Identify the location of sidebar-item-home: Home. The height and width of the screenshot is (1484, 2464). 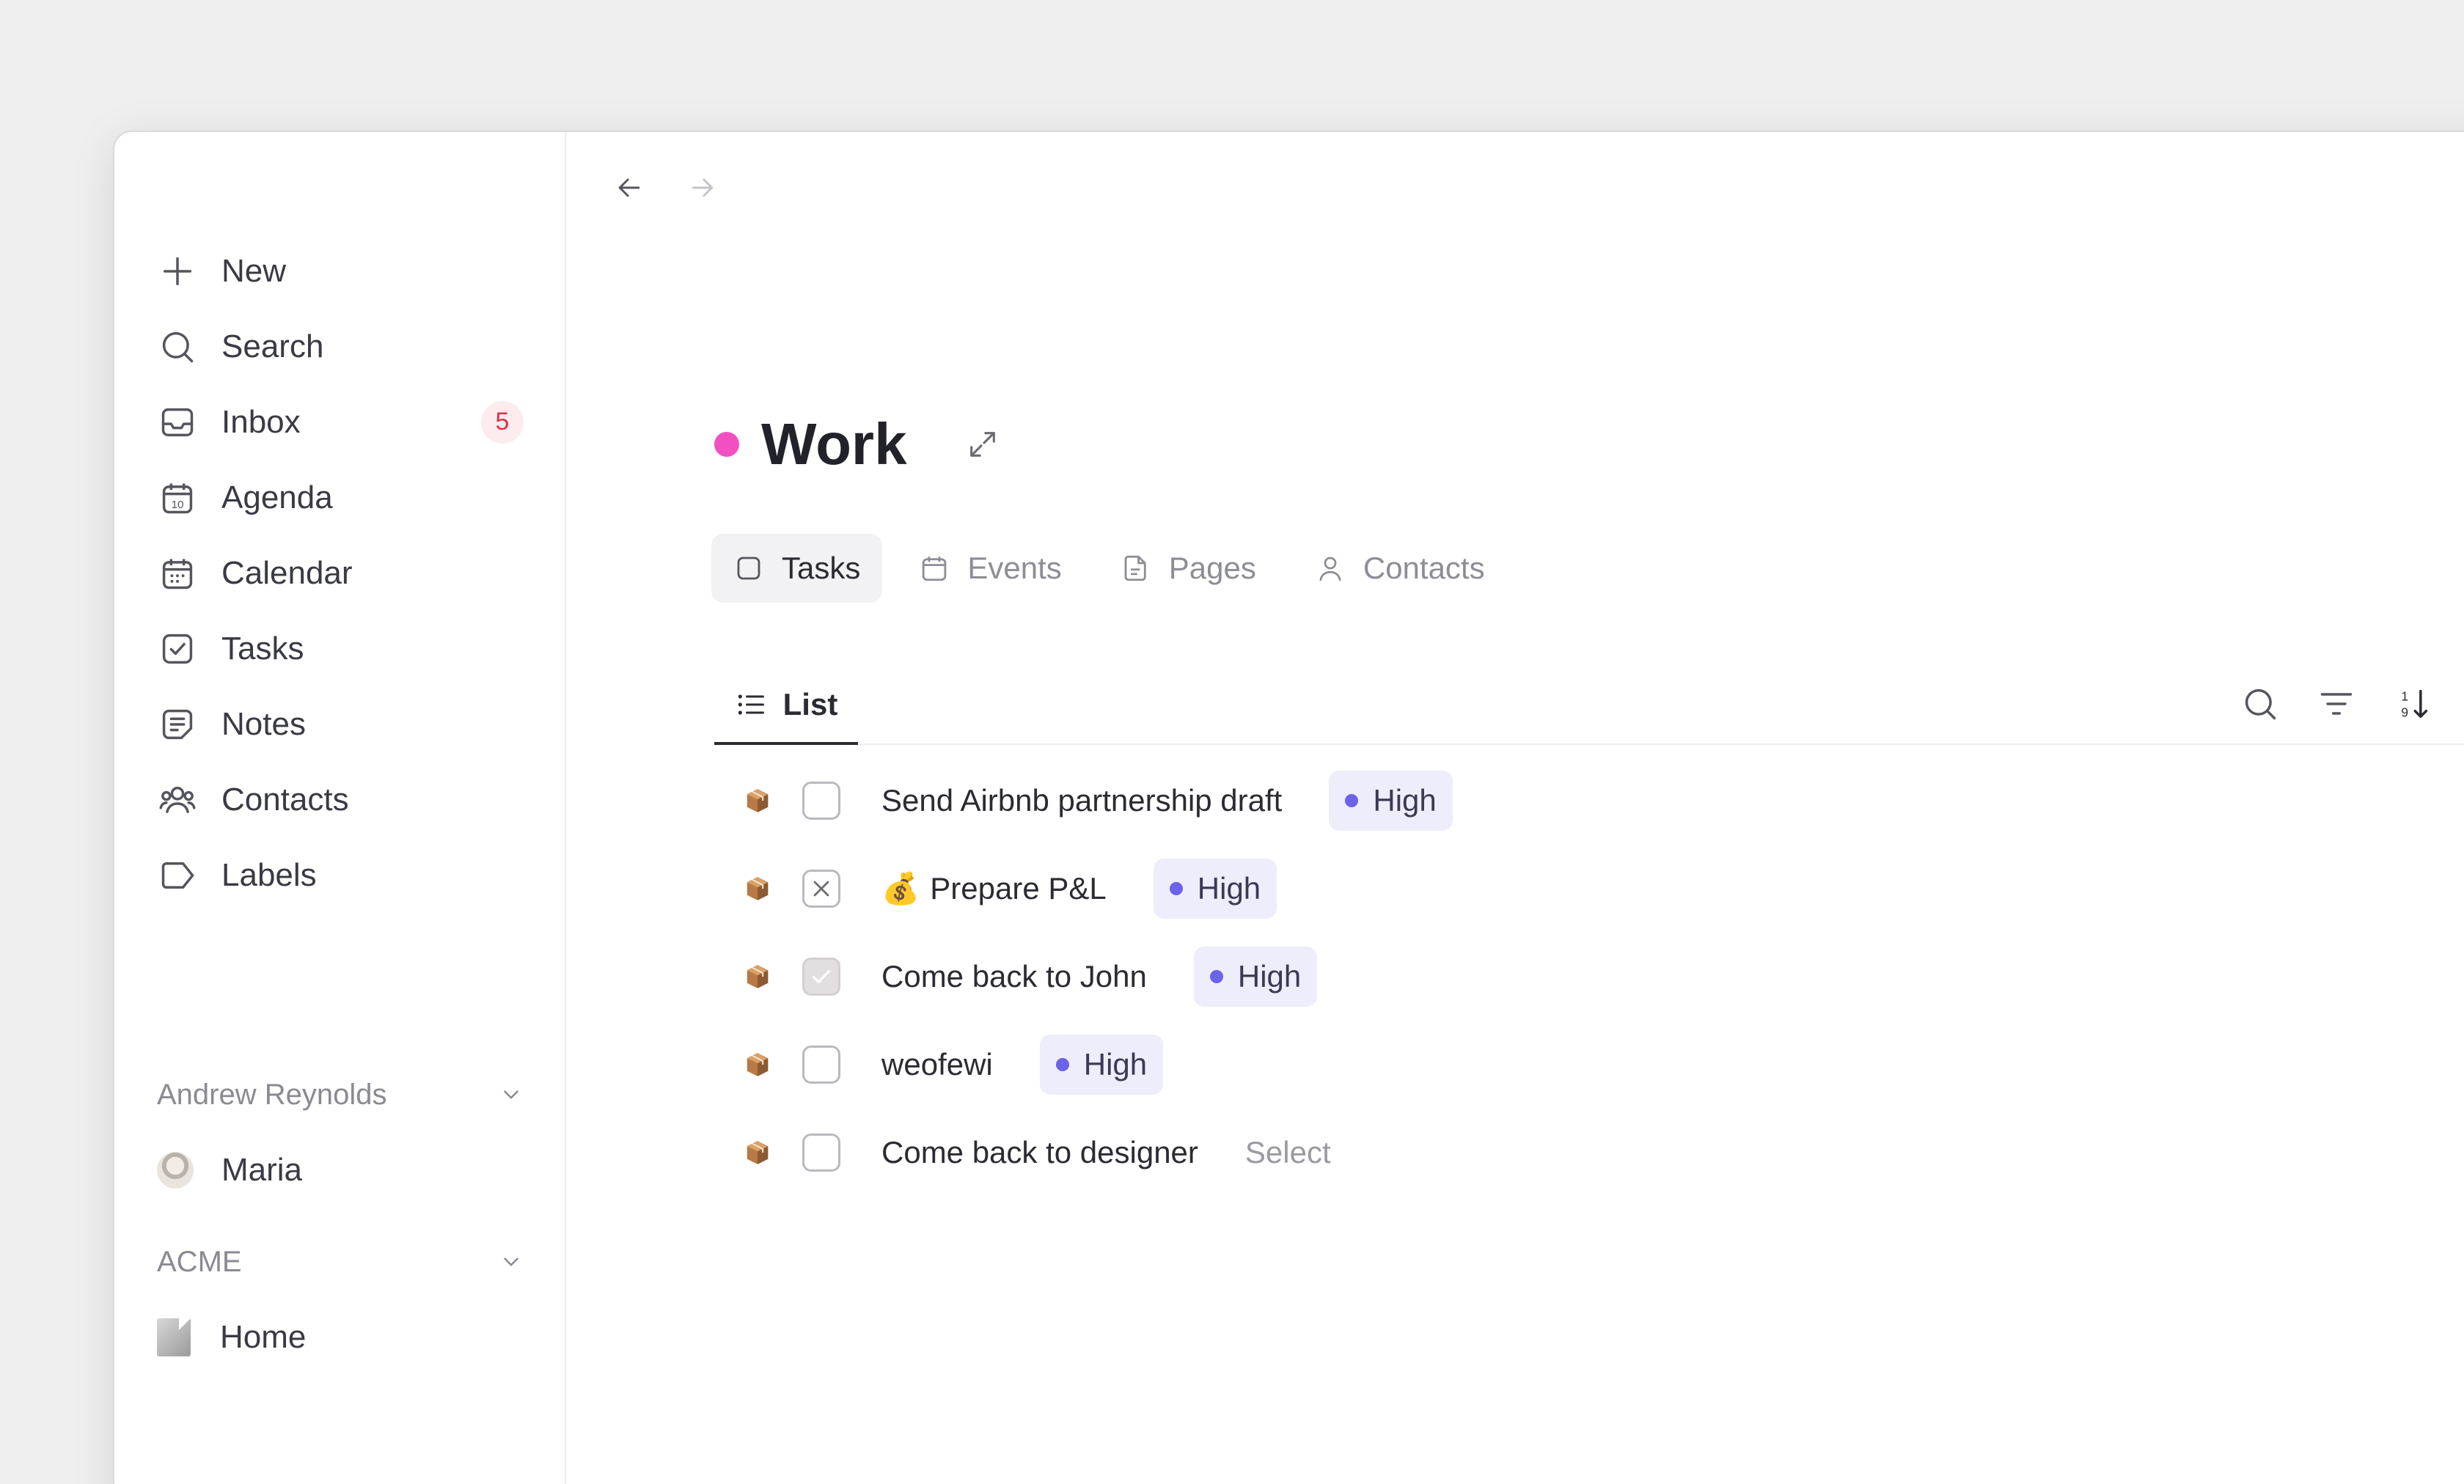
(340, 1337).